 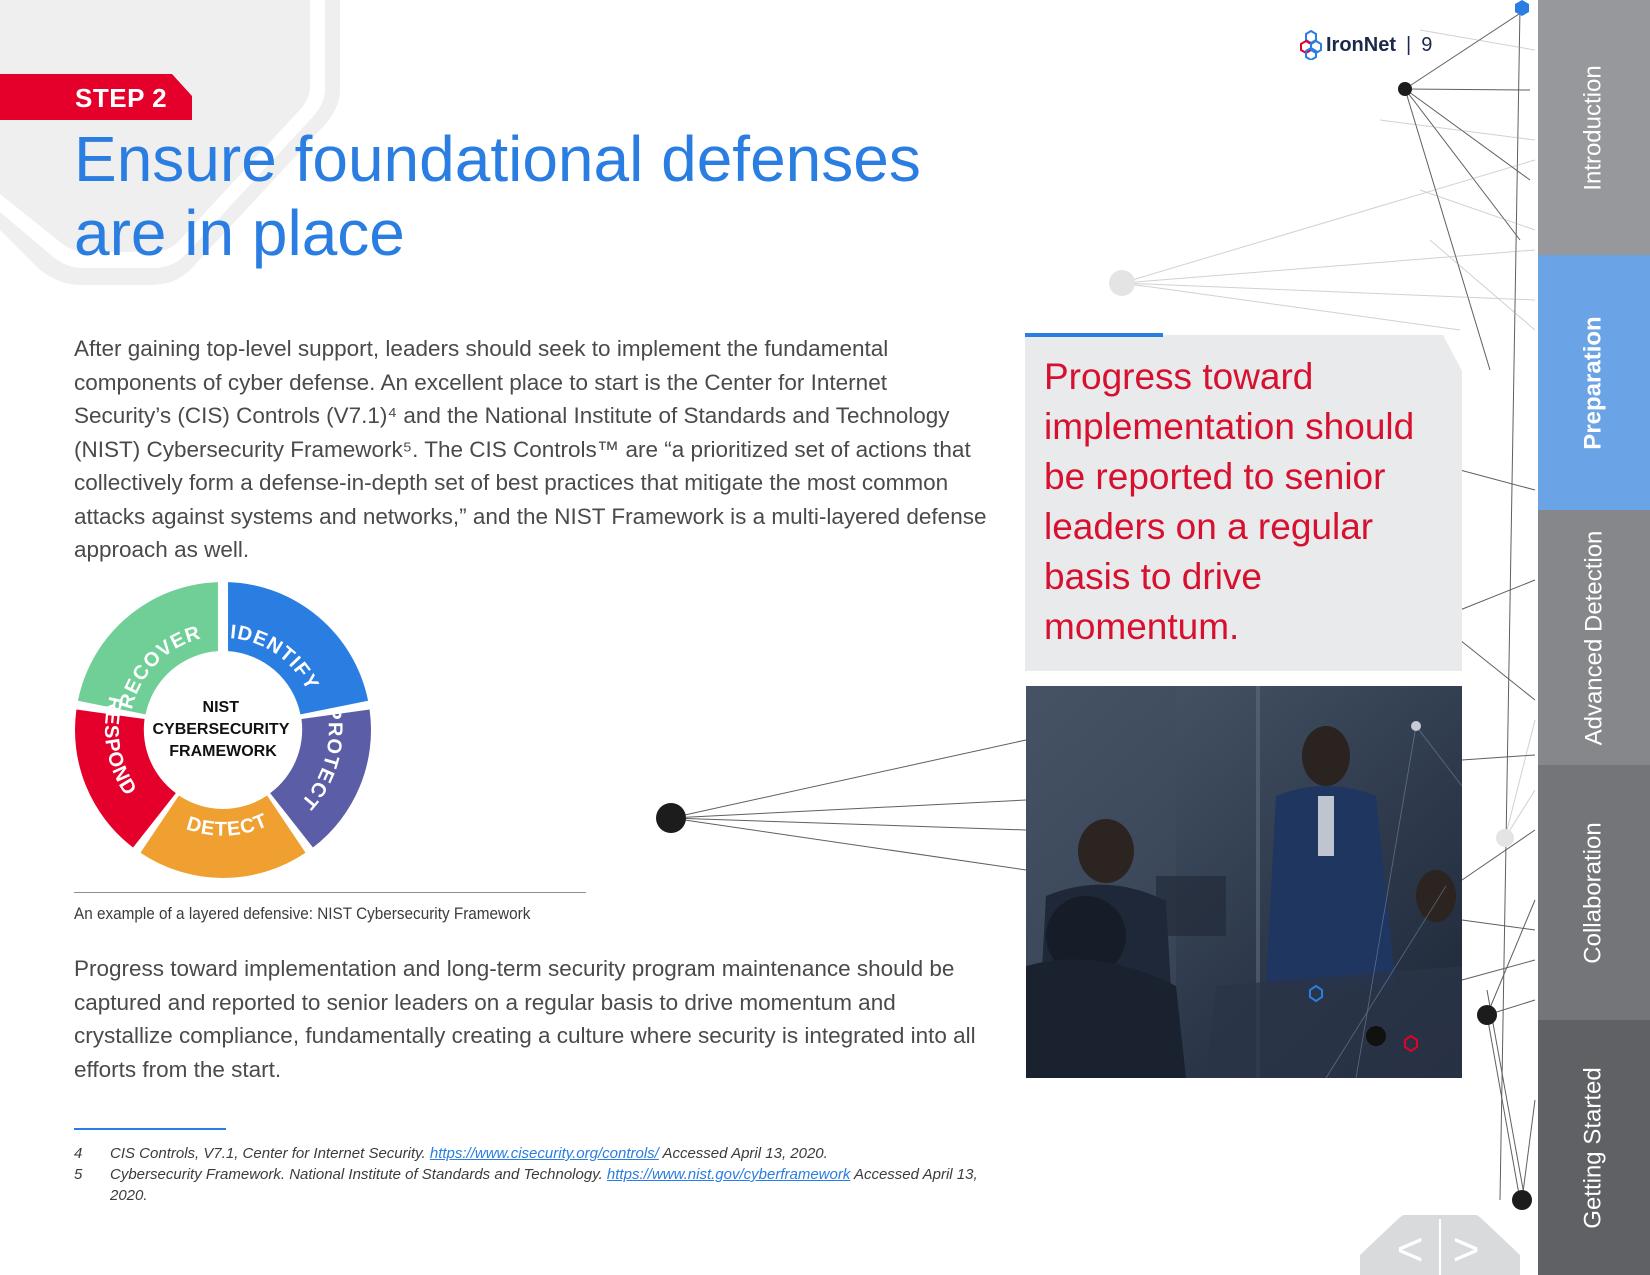 I want to click on tab-label: Advanced Detection, so click(x=1593, y=637).